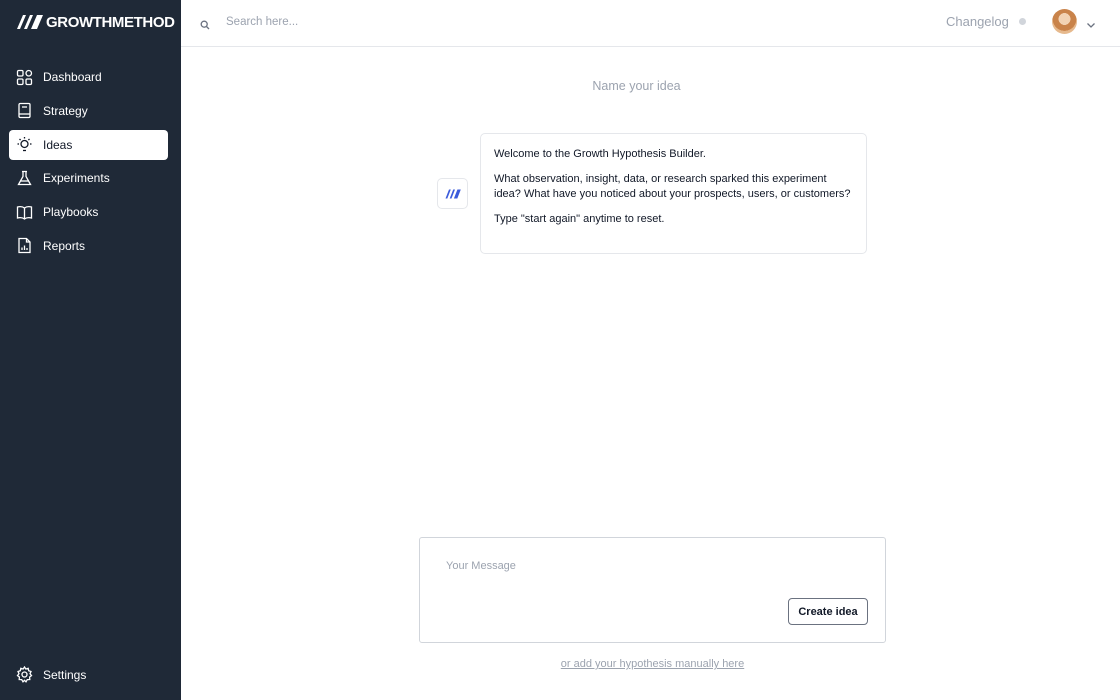 The image size is (1120, 700). I want to click on sidebar-item-experiments: Experiments, so click(88, 178).